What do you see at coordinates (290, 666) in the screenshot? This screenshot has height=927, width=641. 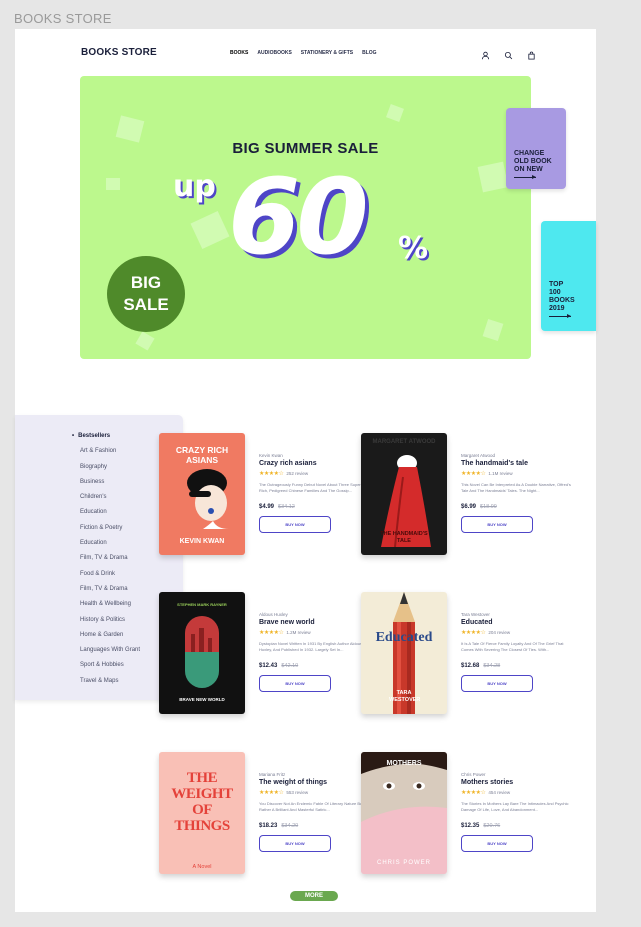 I see `old-price: $42.10` at bounding box center [290, 666].